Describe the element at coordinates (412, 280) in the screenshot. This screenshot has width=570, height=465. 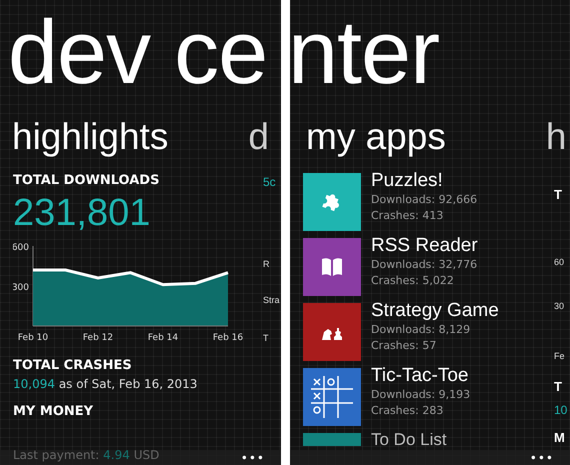
I see `app-crashes: Crashes: 5,022` at that location.